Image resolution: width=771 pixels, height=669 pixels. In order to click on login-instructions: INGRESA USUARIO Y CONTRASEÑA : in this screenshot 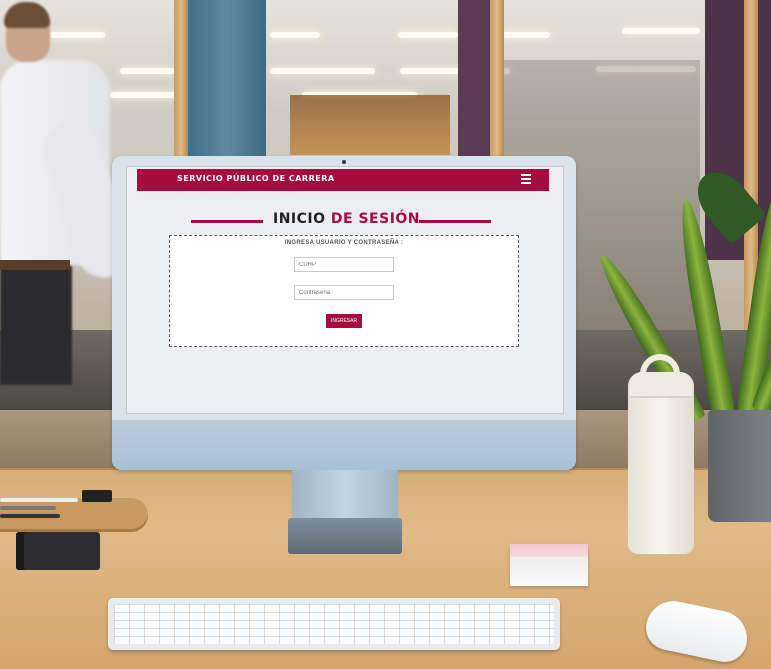, I will do `click(344, 243)`.